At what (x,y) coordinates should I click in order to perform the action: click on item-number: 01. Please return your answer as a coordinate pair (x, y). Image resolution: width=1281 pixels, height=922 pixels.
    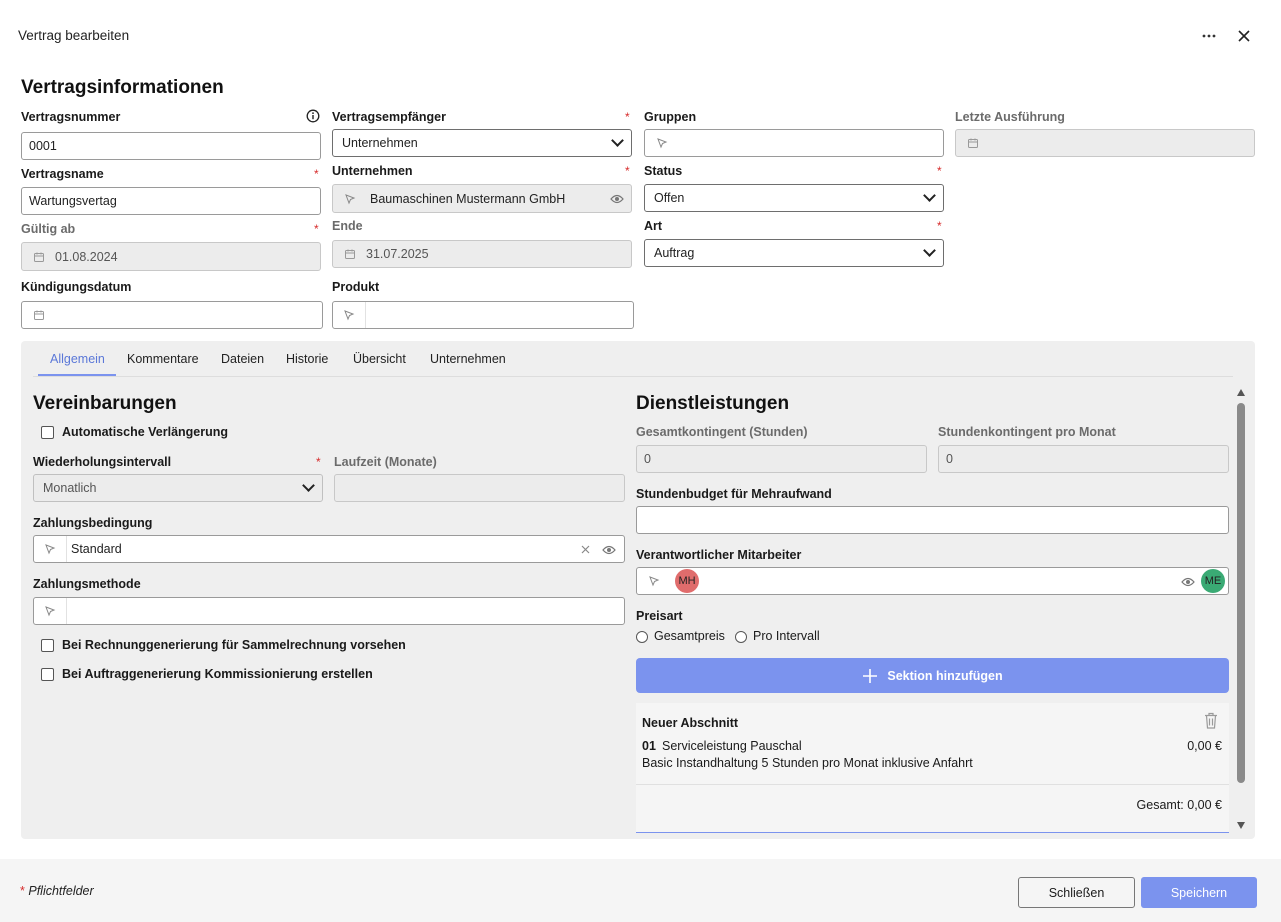
    Looking at the image, I should click on (649, 746).